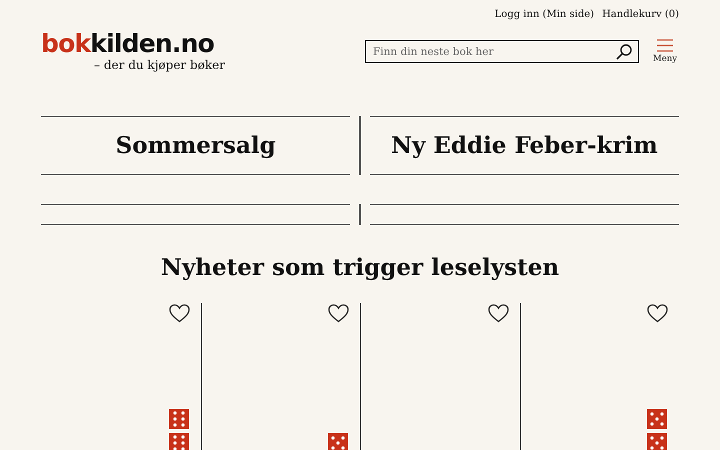 The width and height of the screenshot is (720, 450). Describe the element at coordinates (624, 52) in the screenshot. I see `search-icon` at that location.